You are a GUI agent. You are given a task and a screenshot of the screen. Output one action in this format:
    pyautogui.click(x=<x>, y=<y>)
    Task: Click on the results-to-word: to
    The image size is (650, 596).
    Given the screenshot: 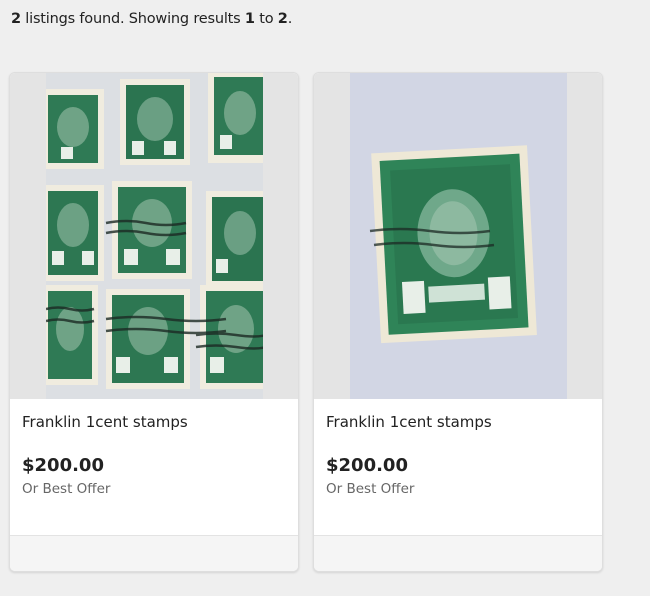 What is the action you would take?
    pyautogui.click(x=266, y=19)
    